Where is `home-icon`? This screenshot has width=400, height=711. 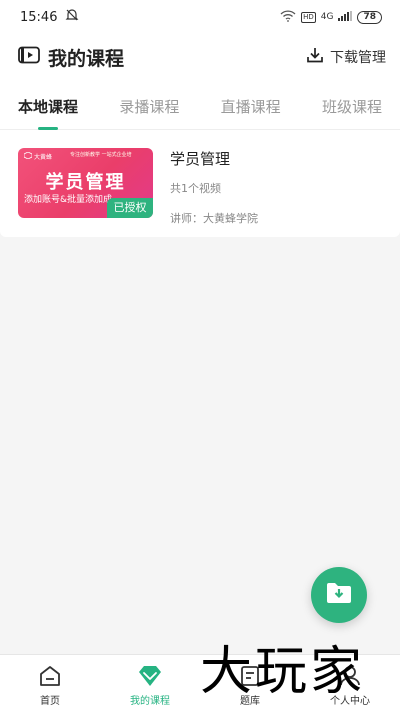 home-icon is located at coordinates (50, 676).